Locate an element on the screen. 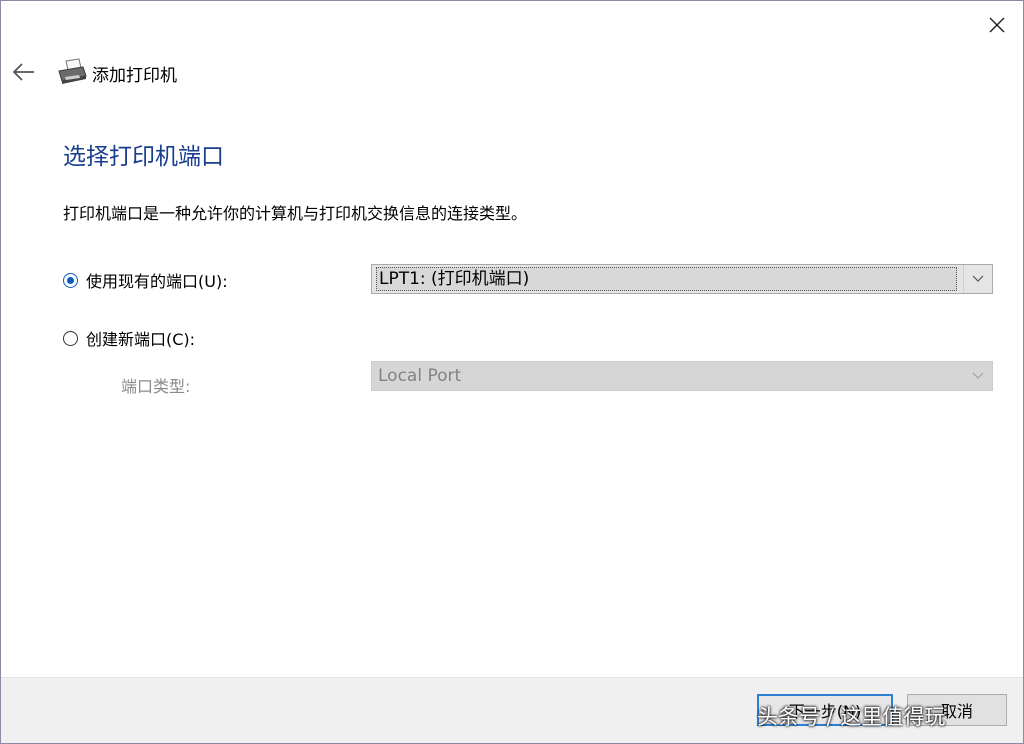 The height and width of the screenshot is (744, 1024). printer-icon is located at coordinates (72, 72).